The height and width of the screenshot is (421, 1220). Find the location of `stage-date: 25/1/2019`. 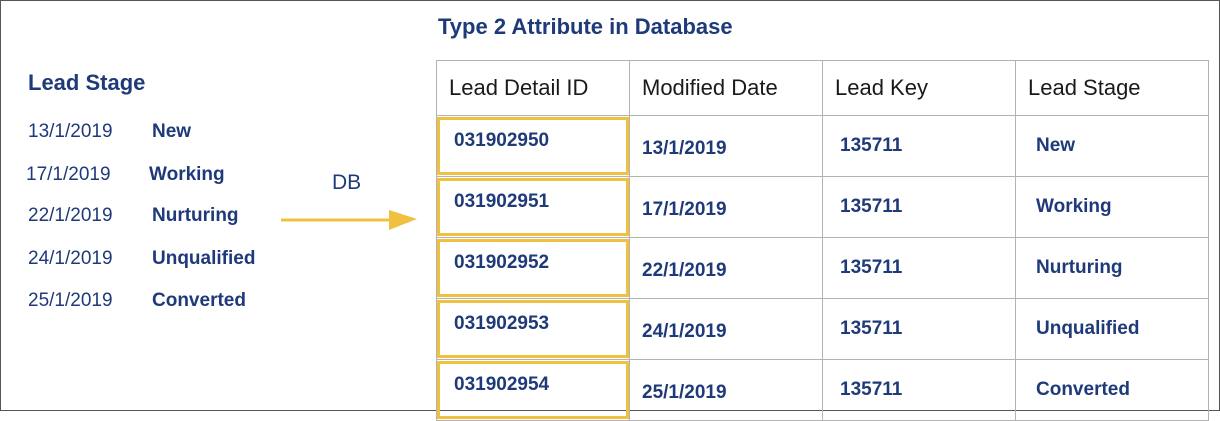

stage-date: 25/1/2019 is located at coordinates (70, 300).